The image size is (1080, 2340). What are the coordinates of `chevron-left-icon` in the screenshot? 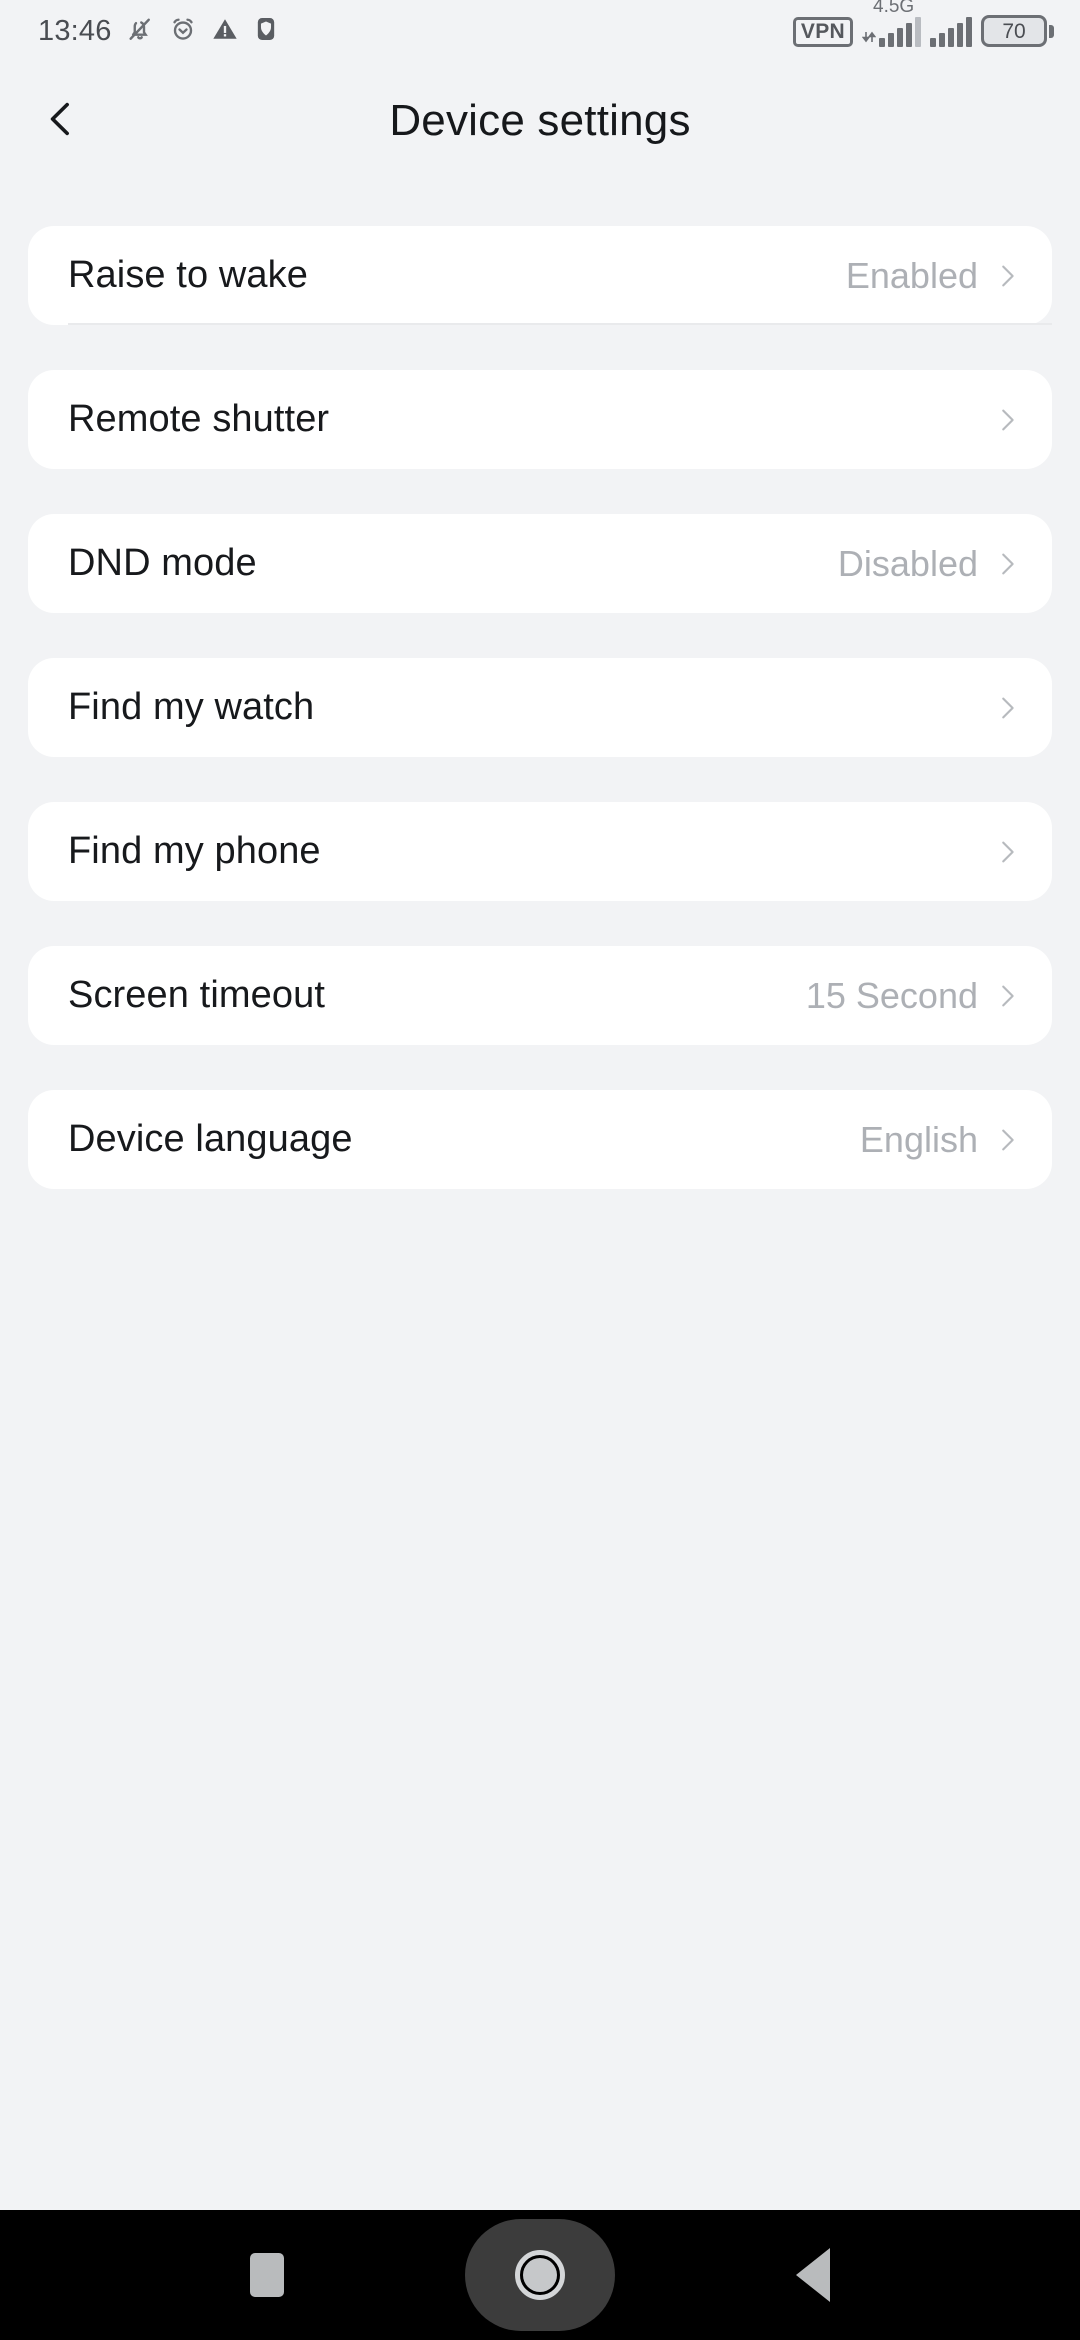 It's located at (61, 121).